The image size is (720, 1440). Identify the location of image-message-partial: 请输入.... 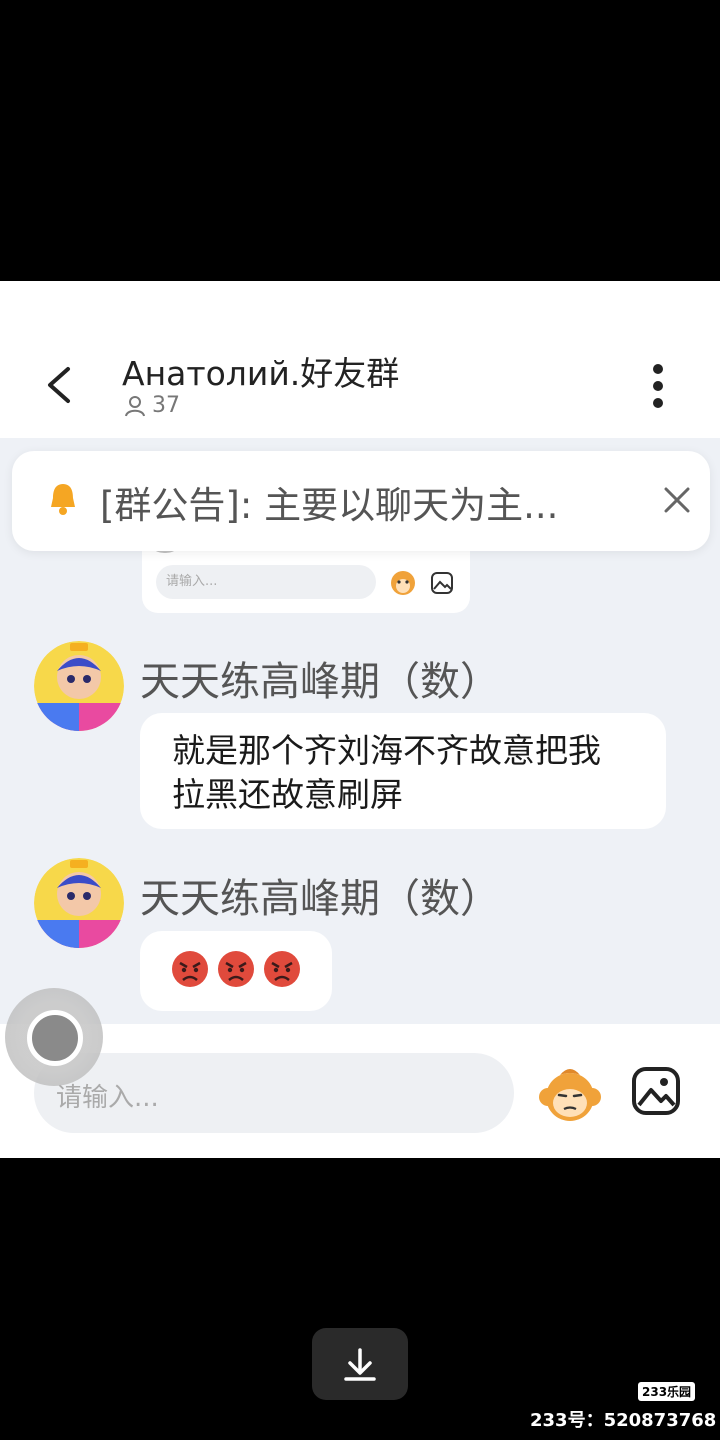
(306, 574).